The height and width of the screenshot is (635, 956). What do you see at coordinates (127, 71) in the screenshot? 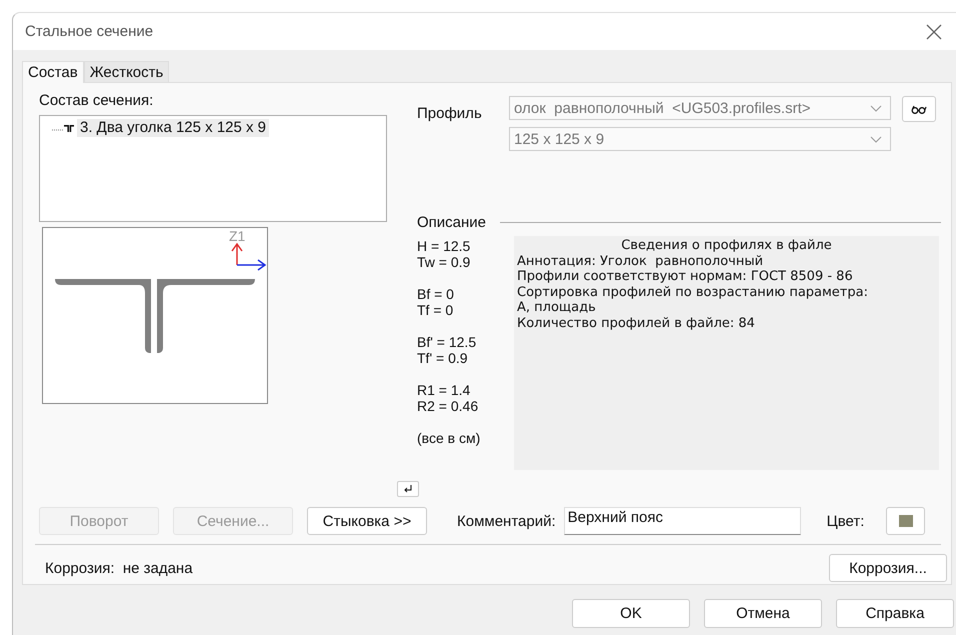
I see `tab: Жесткость` at bounding box center [127, 71].